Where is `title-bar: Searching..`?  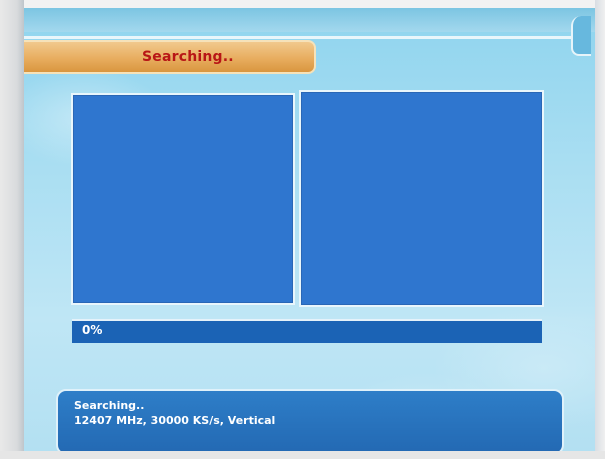 title-bar: Searching.. is located at coordinates (170, 57).